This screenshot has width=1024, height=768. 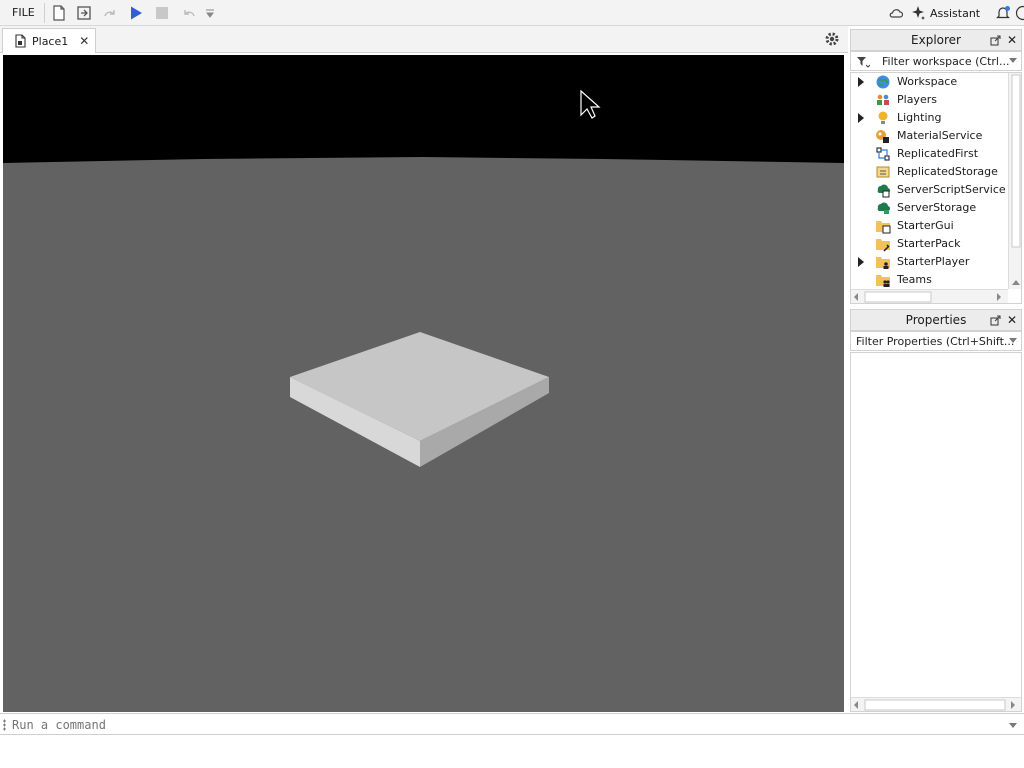 I want to click on workspace-icon, so click(x=883, y=82).